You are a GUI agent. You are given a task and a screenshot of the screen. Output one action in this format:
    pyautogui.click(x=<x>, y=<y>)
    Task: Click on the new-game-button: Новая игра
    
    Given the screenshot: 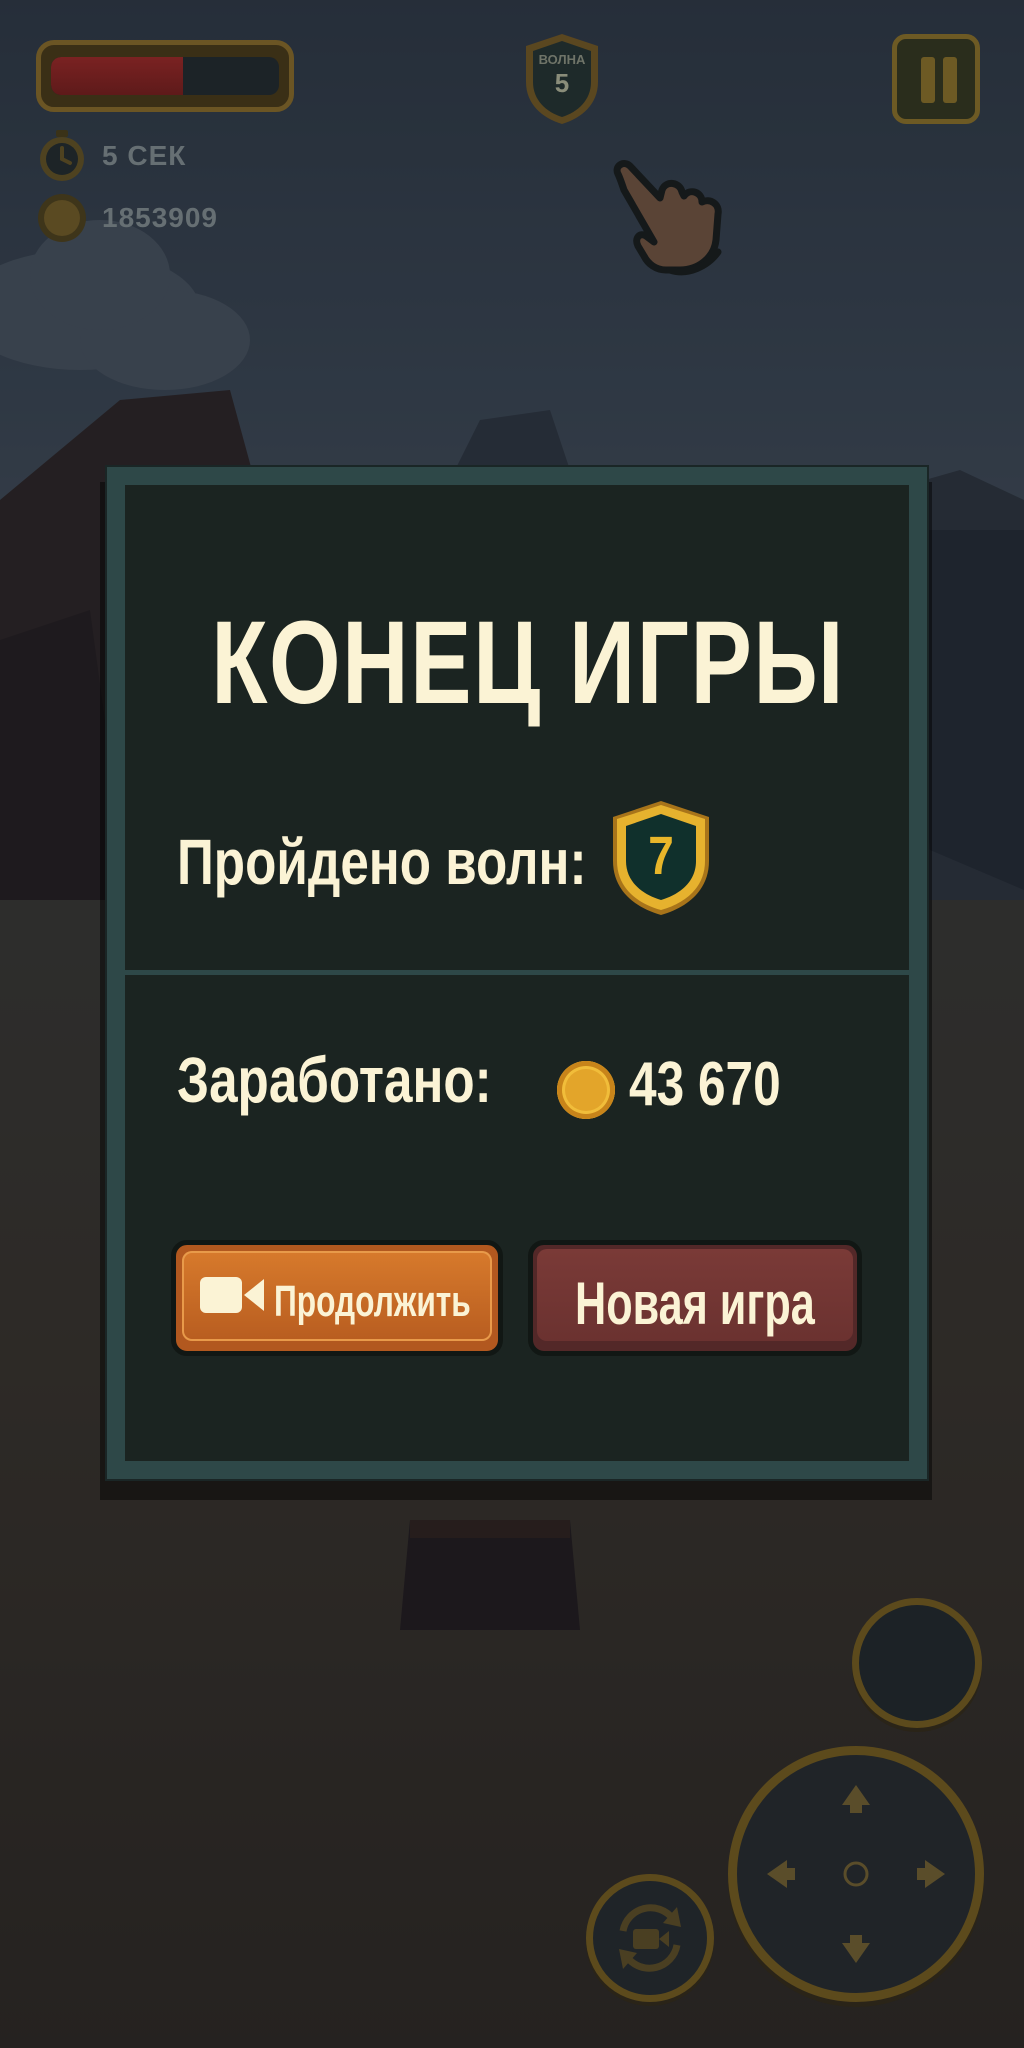 What is the action you would take?
    pyautogui.click(x=695, y=1298)
    